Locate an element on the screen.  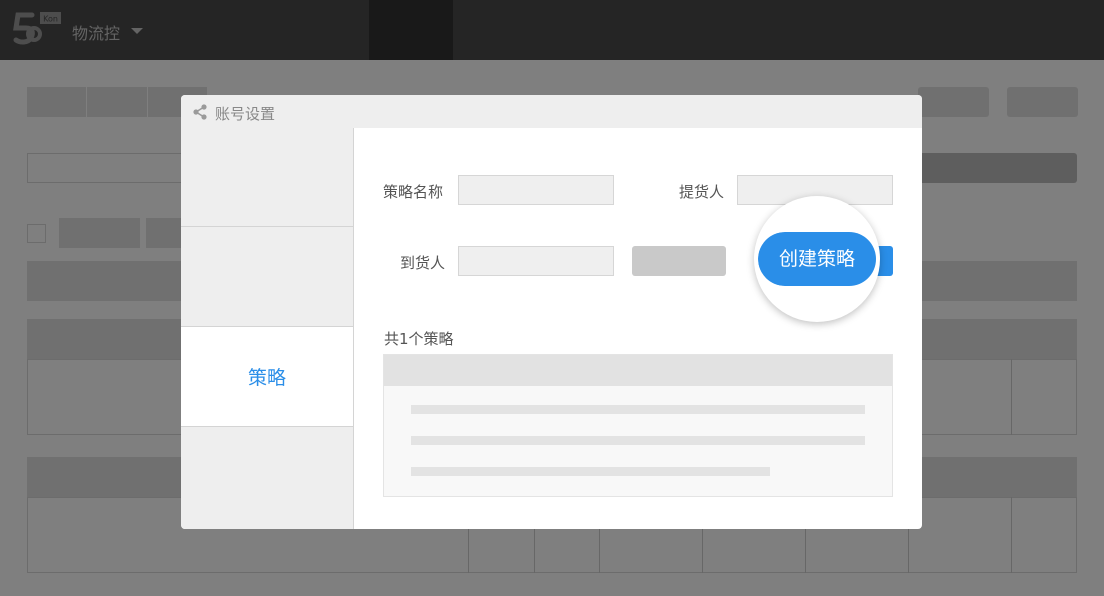
create-strategy-button: 创建策略 is located at coordinates (817, 259).